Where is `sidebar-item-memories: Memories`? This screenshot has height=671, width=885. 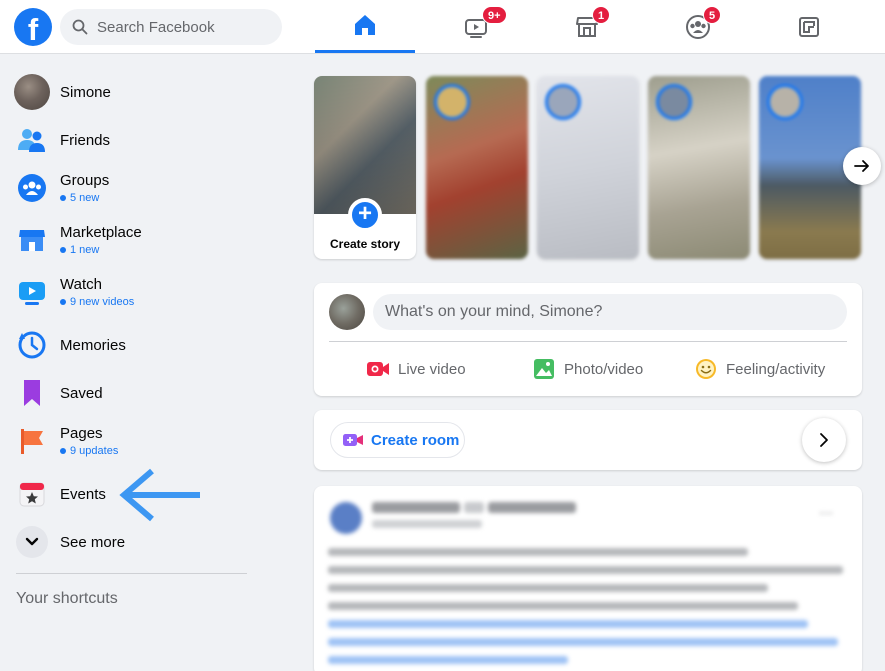
sidebar-item-memories: Memories is located at coordinates (133, 345).